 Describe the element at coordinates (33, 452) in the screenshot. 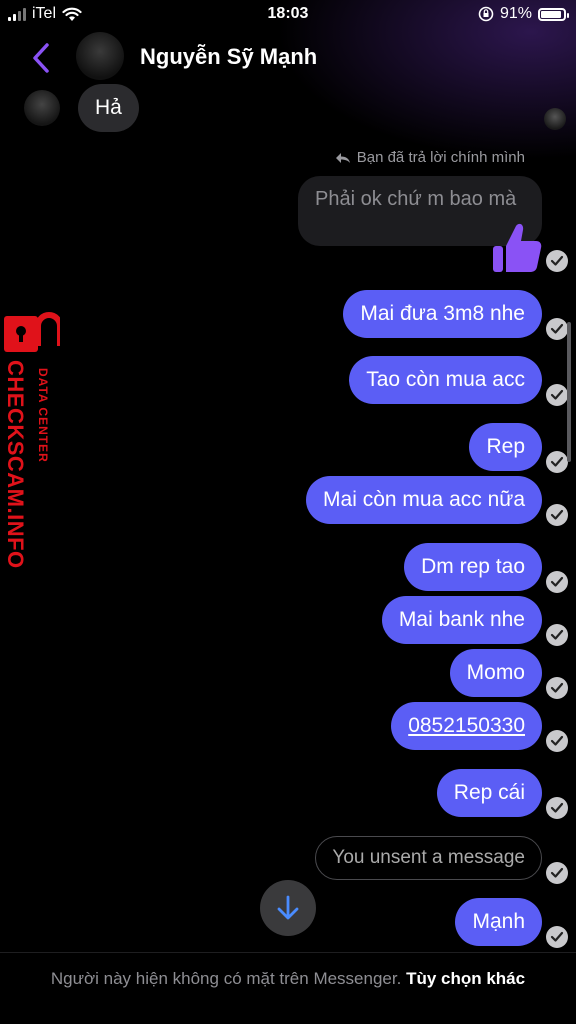

I see `watermark: CHECKSCAM.INFO DATA CENTER` at that location.